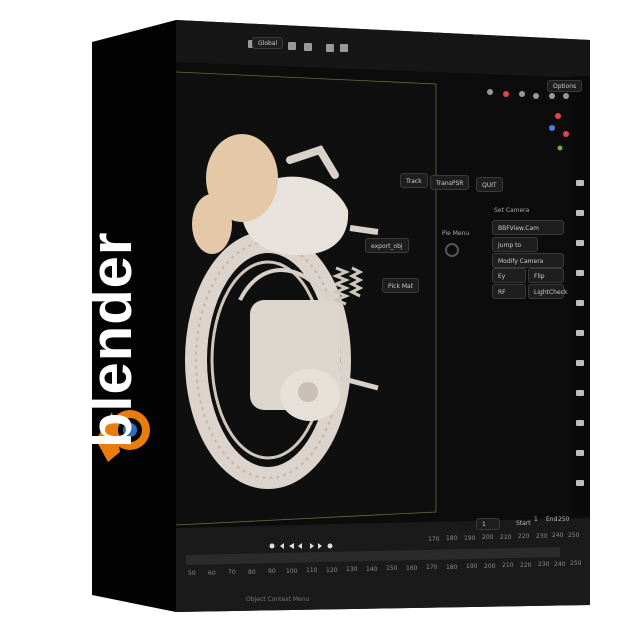  I want to click on camera-item-modify: Modify Camera, so click(528, 260).